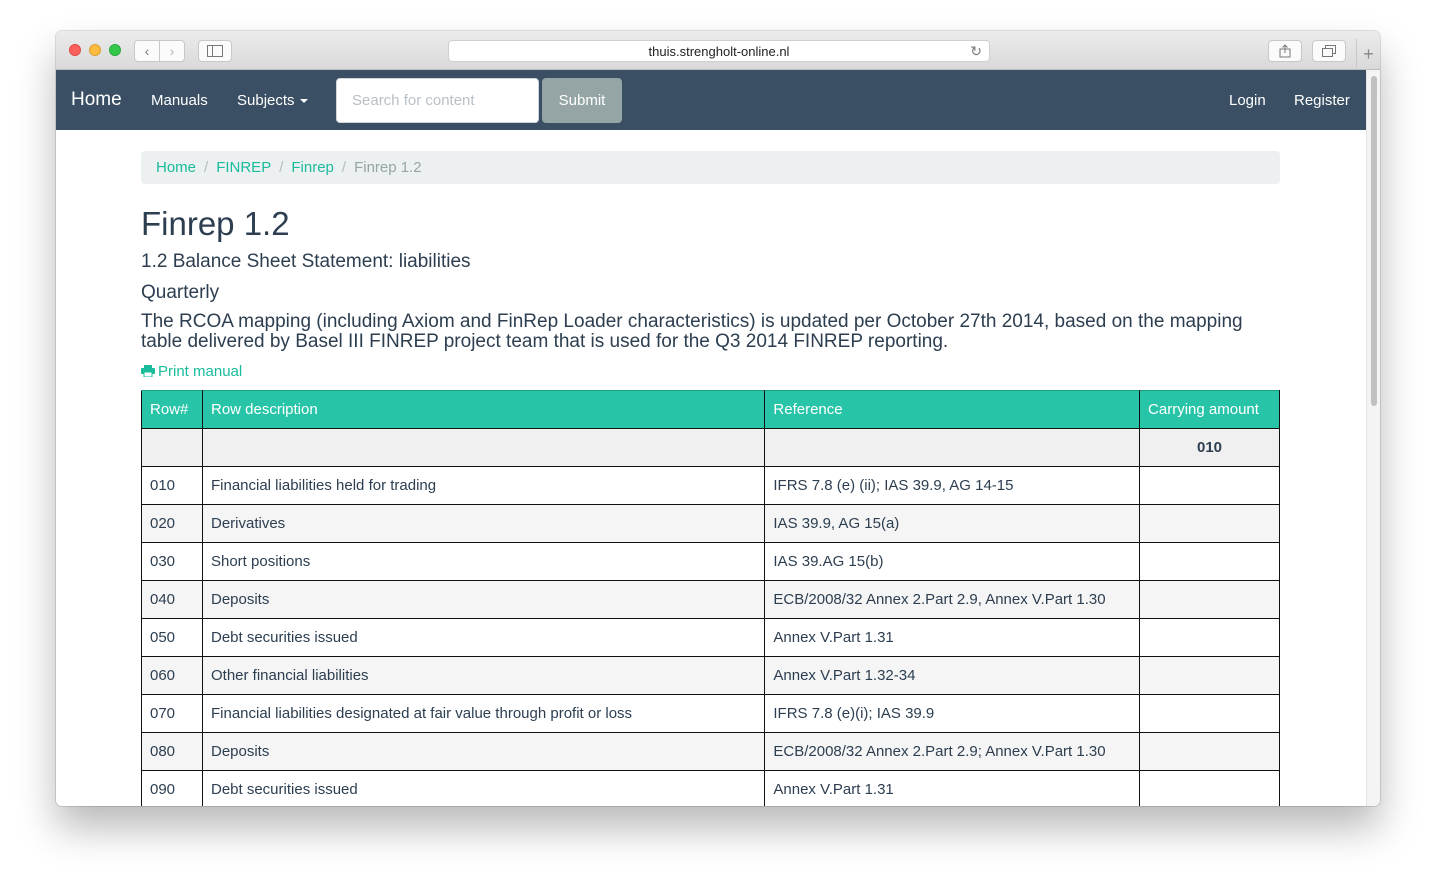 The width and height of the screenshot is (1436, 885). I want to click on row-number-cell: 040, so click(172, 599).